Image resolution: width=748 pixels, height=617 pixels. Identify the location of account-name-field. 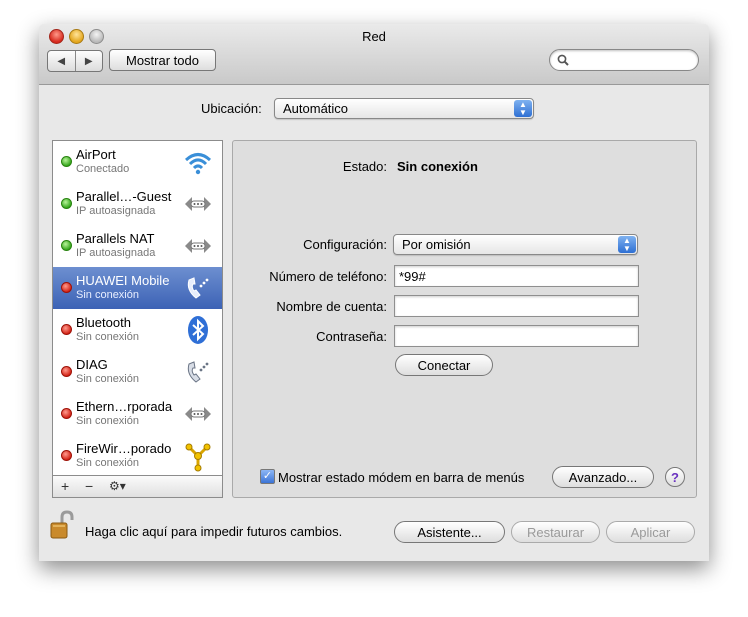
(516, 306).